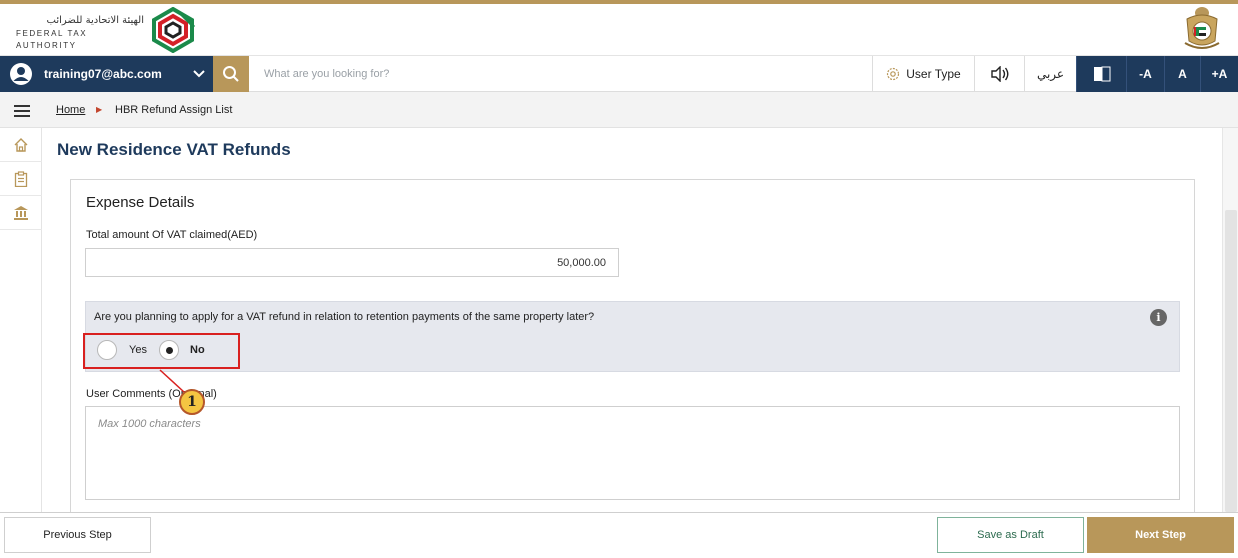 This screenshot has height=558, width=1238. What do you see at coordinates (161, 351) in the screenshot?
I see `radio-highlight-box` at bounding box center [161, 351].